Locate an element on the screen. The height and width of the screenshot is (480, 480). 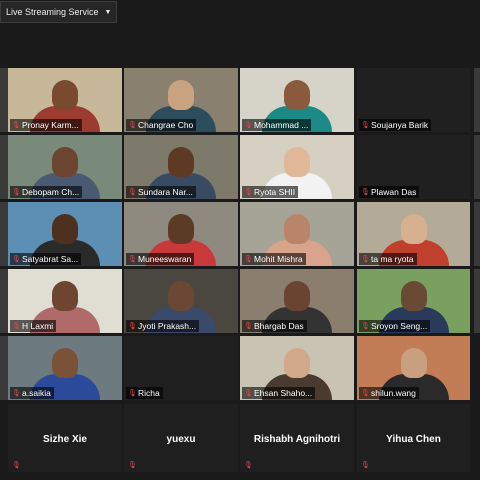
participant-name-label: 🎙 Changrae Cho is located at coordinates (161, 125).